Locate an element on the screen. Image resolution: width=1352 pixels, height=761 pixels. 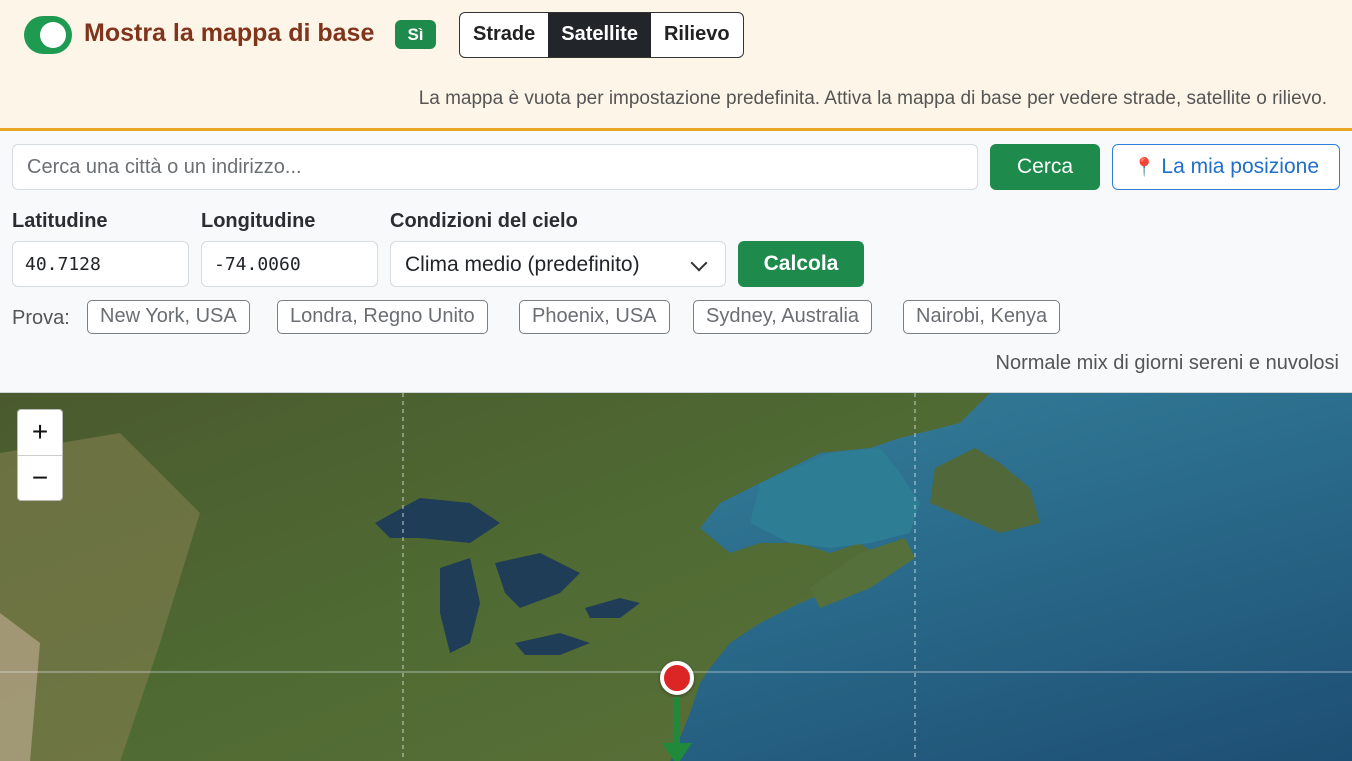
zoom-in-button: + is located at coordinates (40, 432).